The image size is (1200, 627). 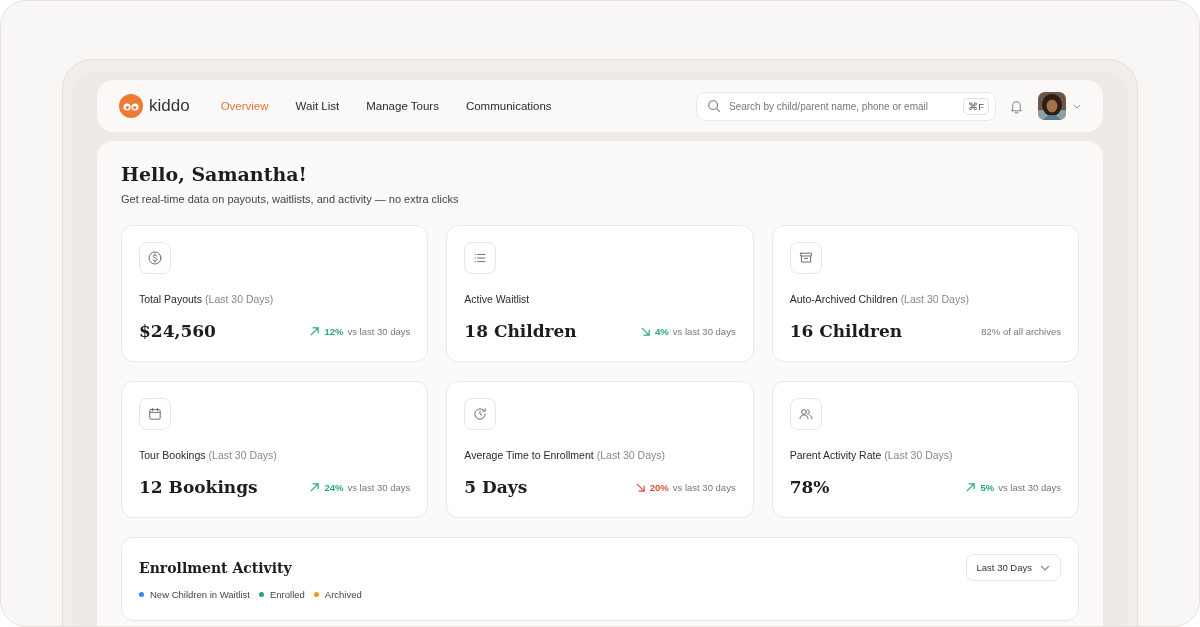 I want to click on stat-note: 82% of all archives, so click(x=1021, y=331).